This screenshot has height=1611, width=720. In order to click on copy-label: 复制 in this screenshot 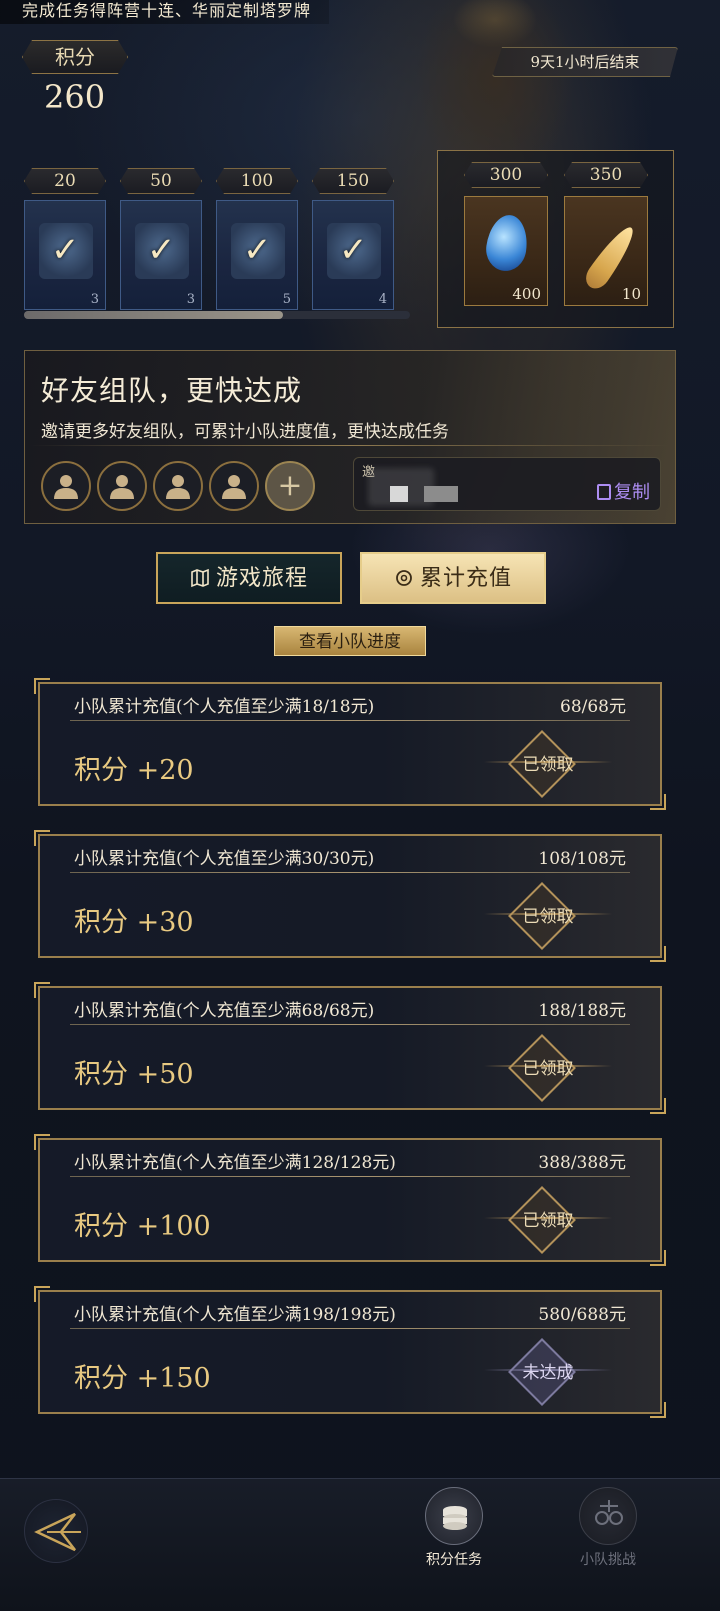, I will do `click(632, 492)`.